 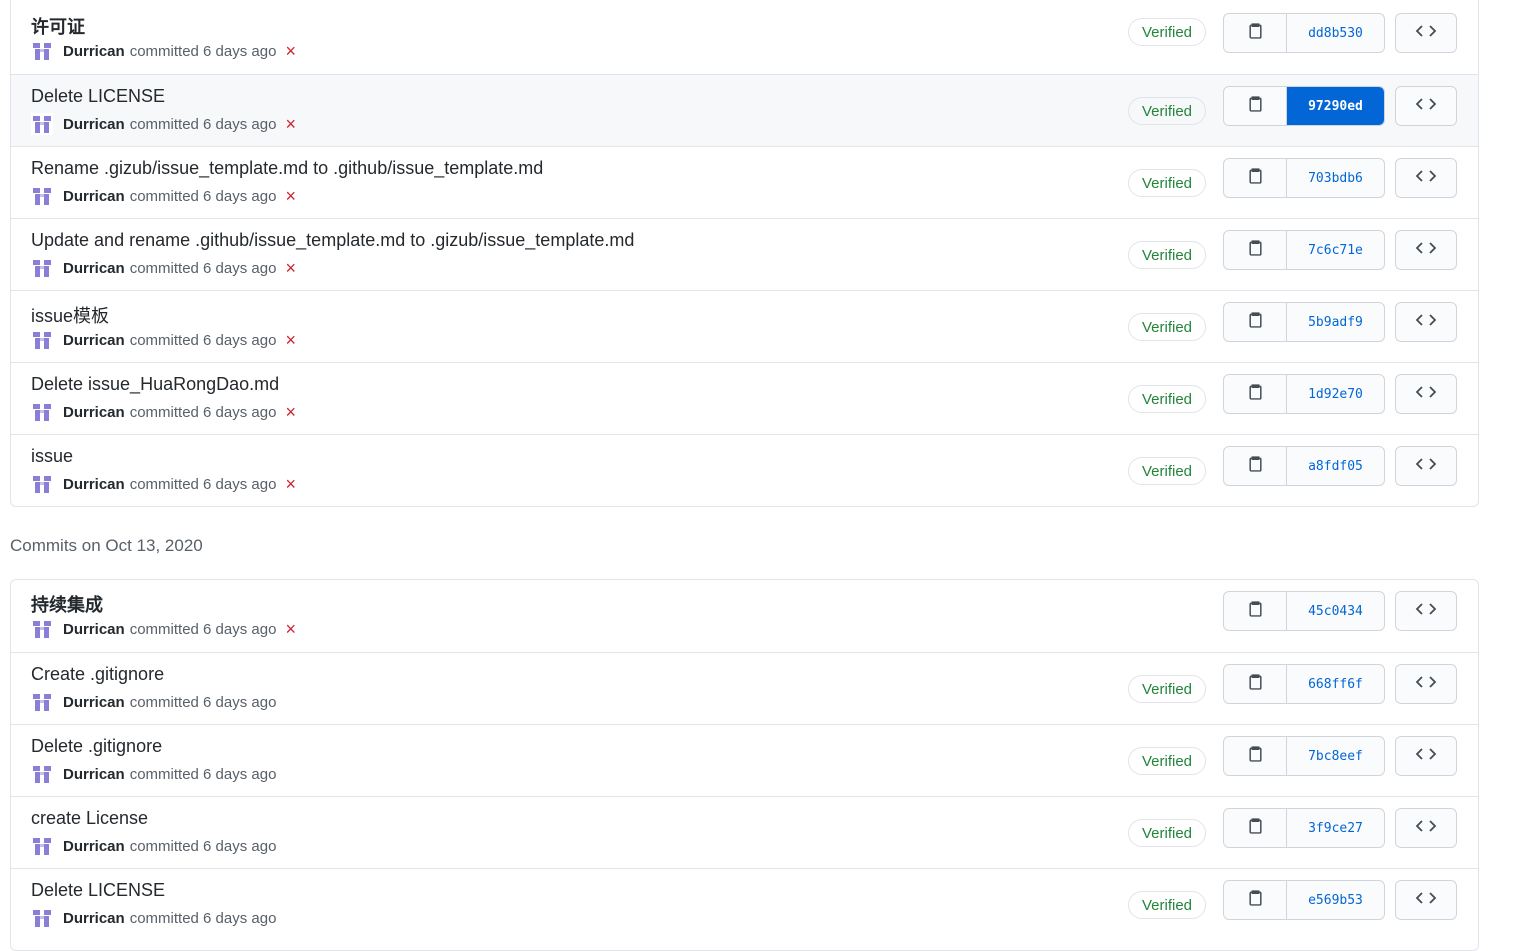 I want to click on commit-title-link: 许可证, so click(x=58, y=26).